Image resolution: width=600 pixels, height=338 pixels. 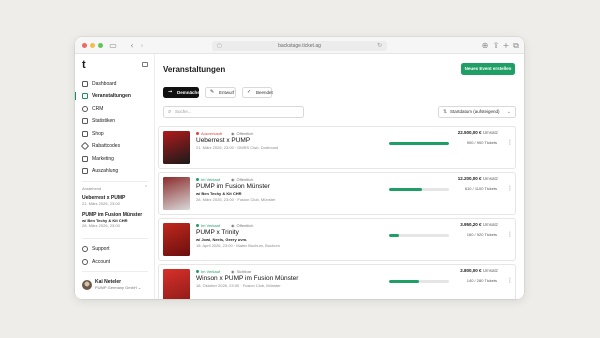 What do you see at coordinates (217, 233) in the screenshot?
I see `event-title: PUMP x Trinity` at bounding box center [217, 233].